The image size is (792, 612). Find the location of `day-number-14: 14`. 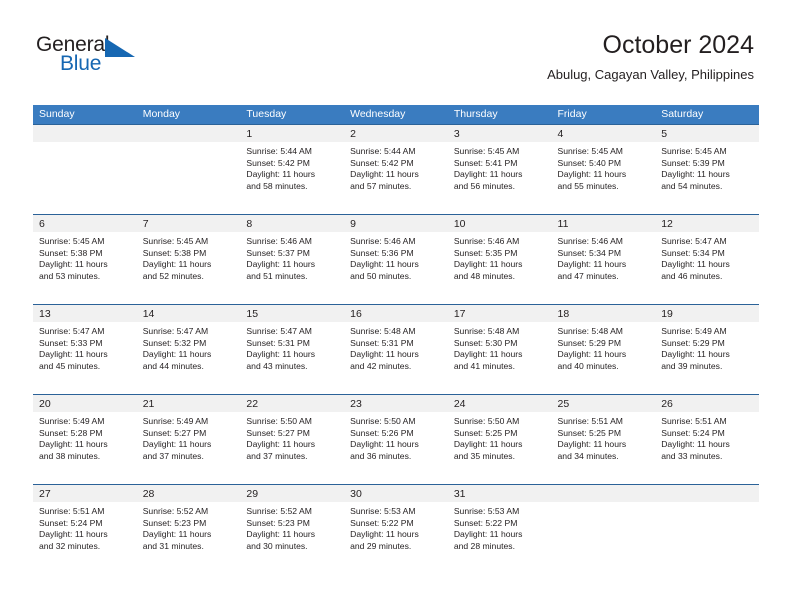

day-number-14: 14 is located at coordinates (189, 313).